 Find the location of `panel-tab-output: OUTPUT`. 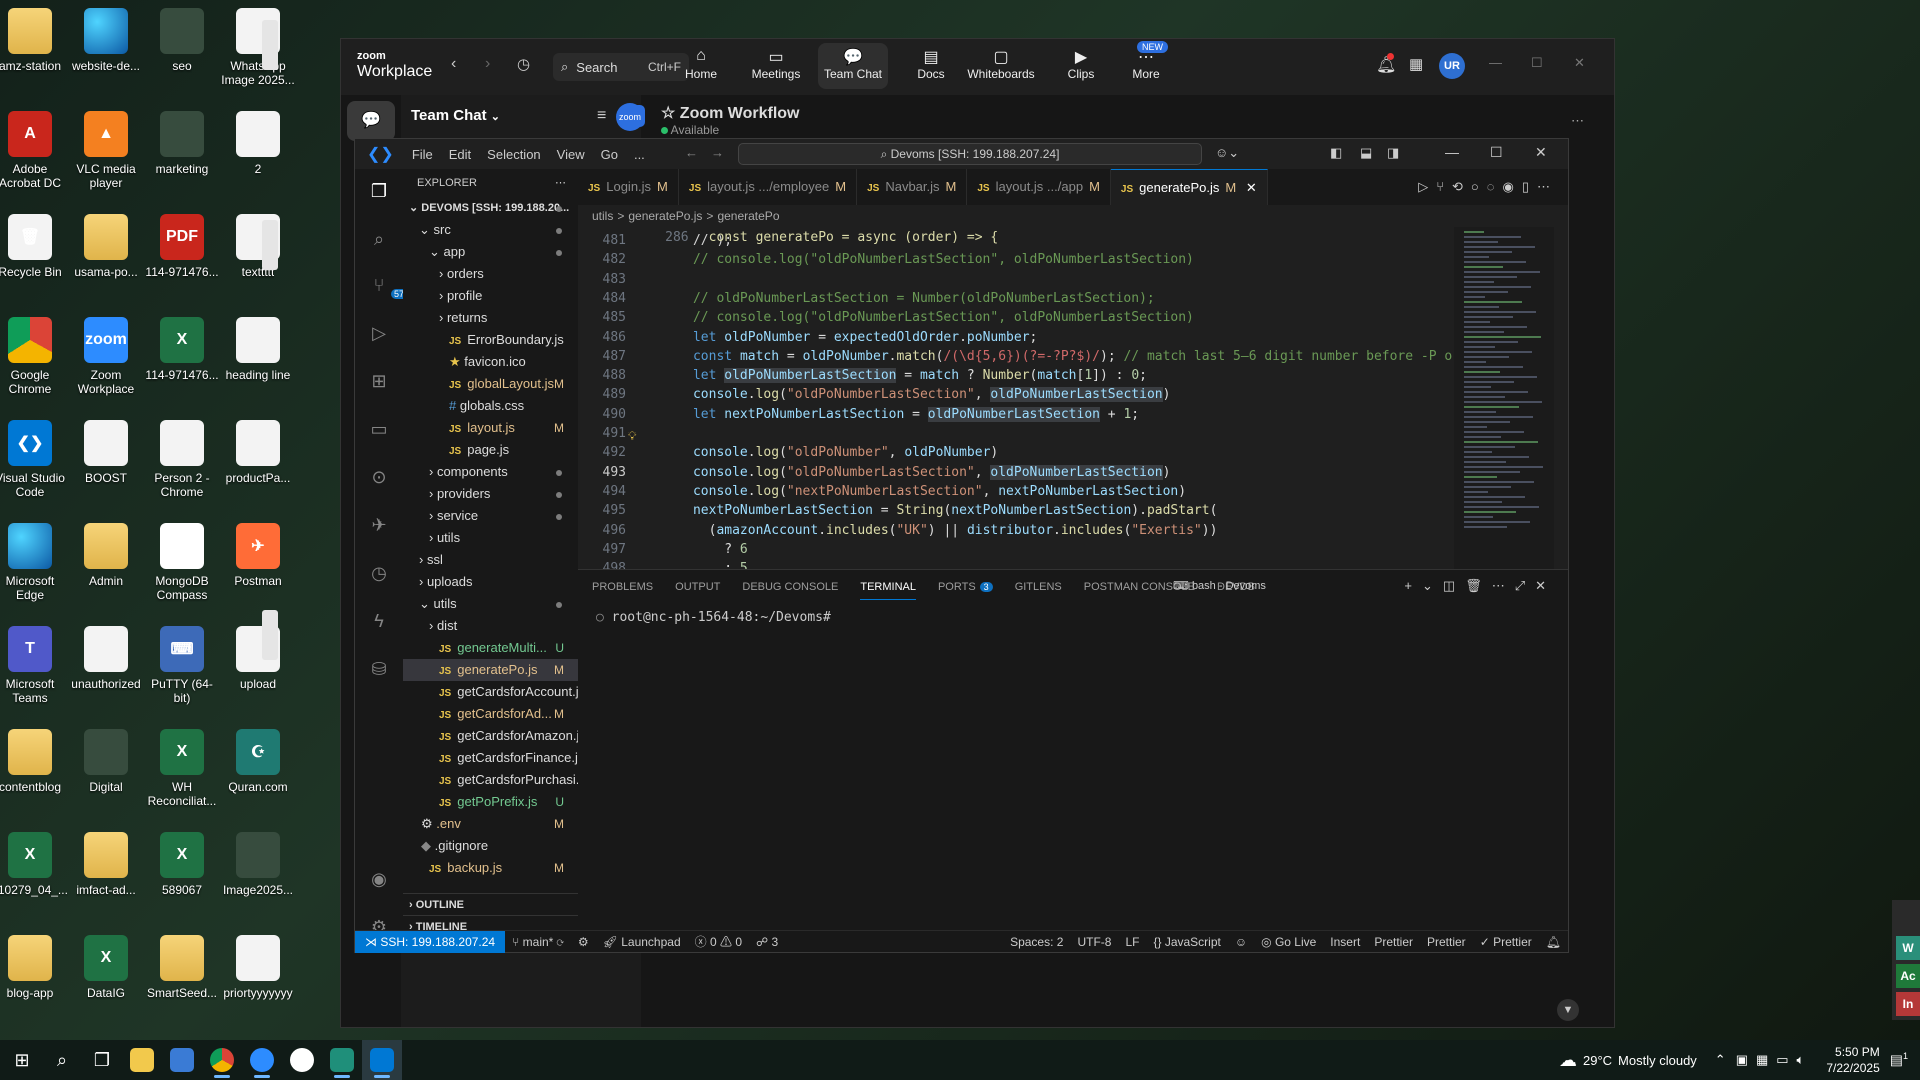

panel-tab-output: OUTPUT is located at coordinates (697, 587).